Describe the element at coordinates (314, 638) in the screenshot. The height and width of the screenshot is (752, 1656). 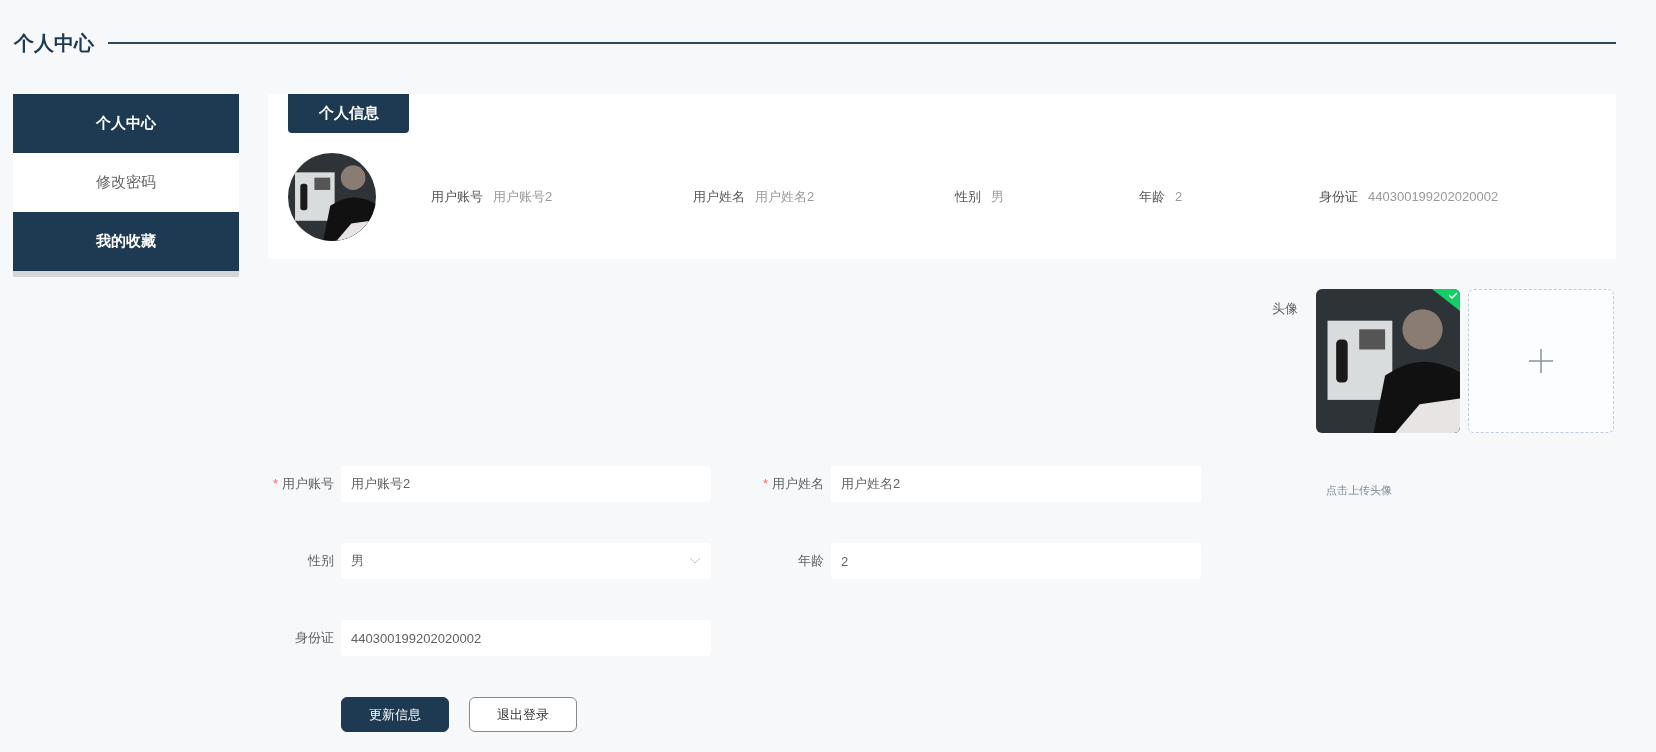
I see `field-label: 身份证` at that location.